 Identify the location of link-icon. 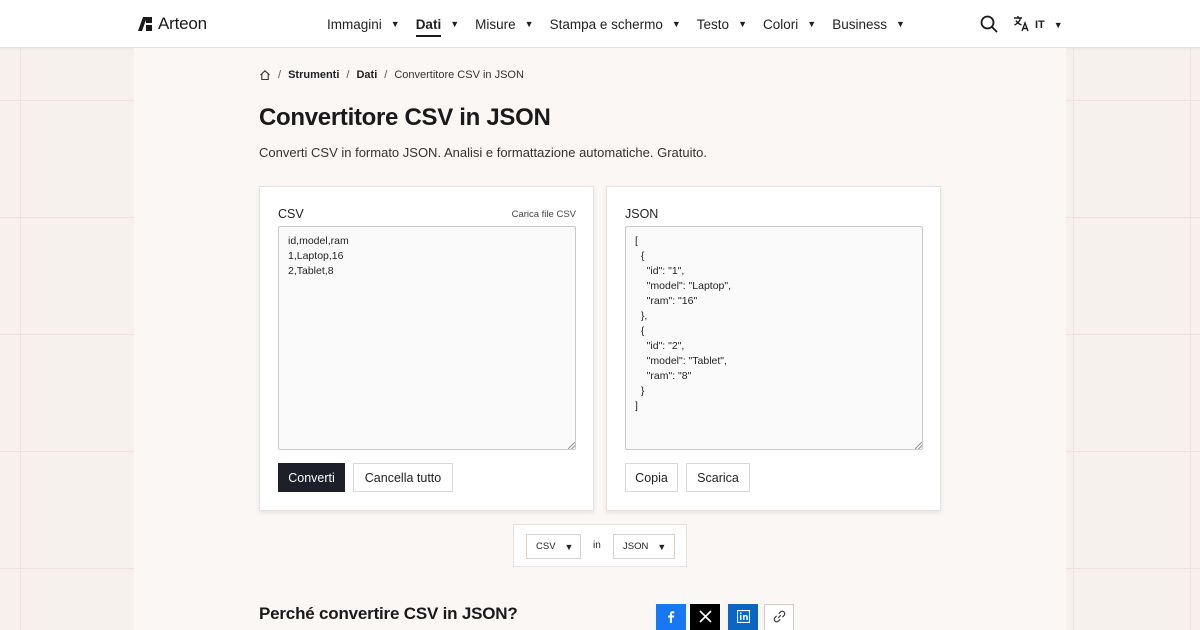
(779, 619).